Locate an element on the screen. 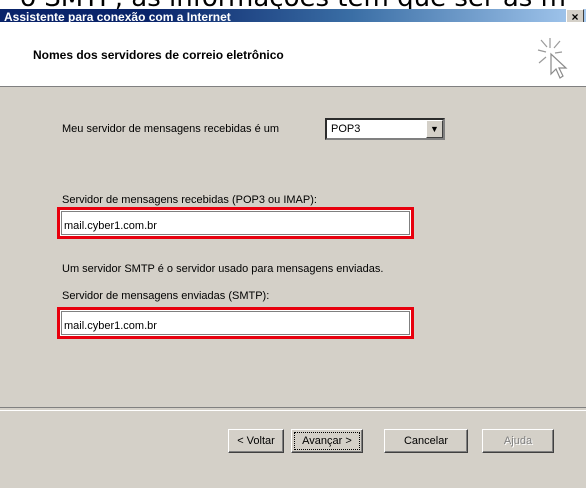 This screenshot has height=488, width=586. outgoing-highlight is located at coordinates (235, 323).